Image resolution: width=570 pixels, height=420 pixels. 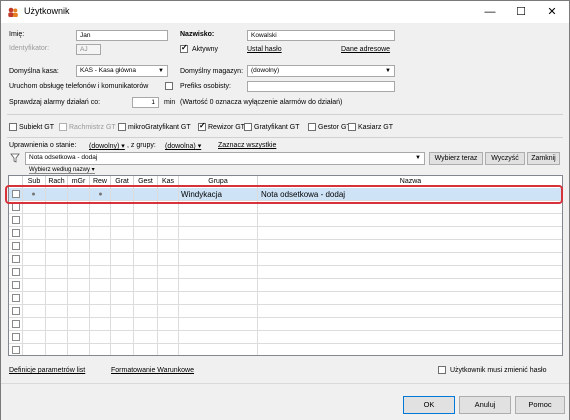 I want to click on role-label: Rachmistrz GT, so click(x=92, y=127).